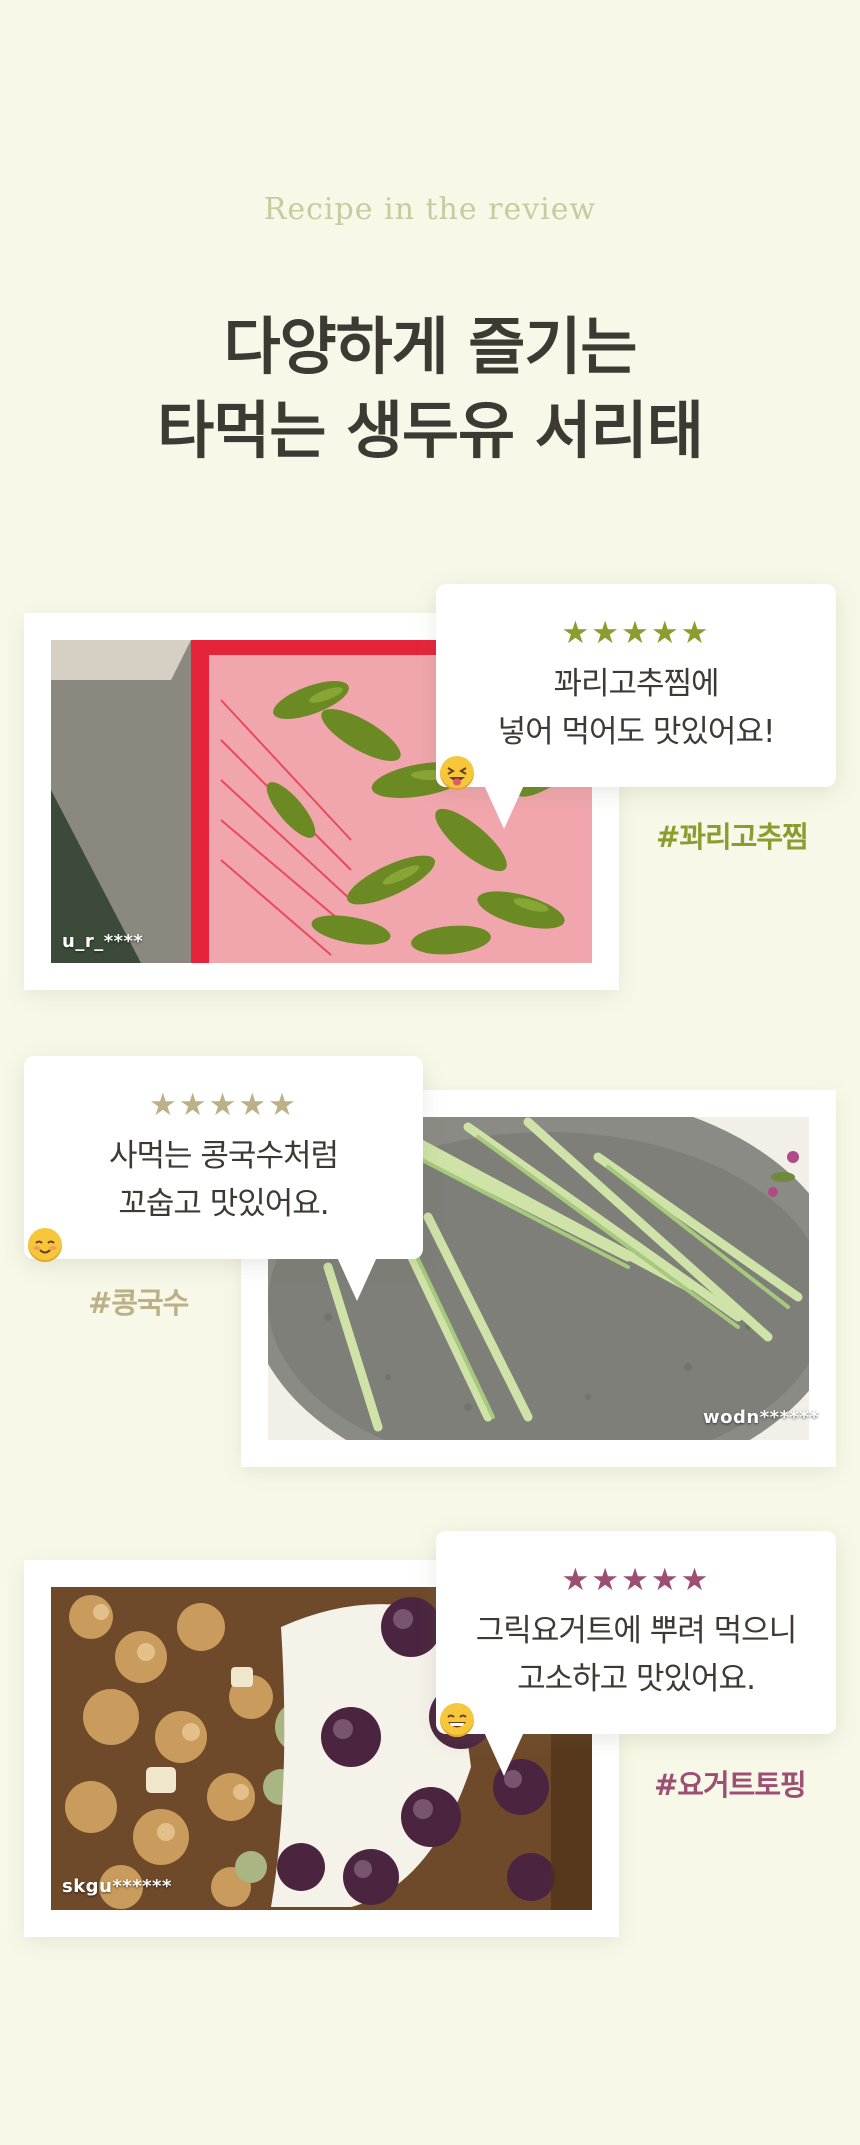 The height and width of the screenshot is (2145, 860). What do you see at coordinates (430, 346) in the screenshot?
I see `title-line-1: 다양하게 즐기는` at bounding box center [430, 346].